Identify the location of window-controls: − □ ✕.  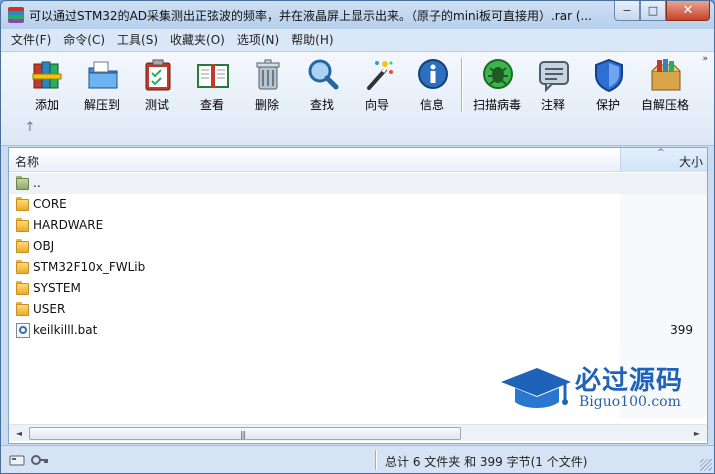
(662, 11).